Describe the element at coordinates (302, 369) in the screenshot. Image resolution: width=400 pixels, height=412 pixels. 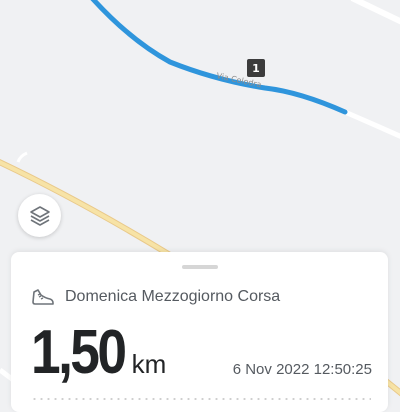
I see `activity-date: 6 Nov 2022 12:50:25` at that location.